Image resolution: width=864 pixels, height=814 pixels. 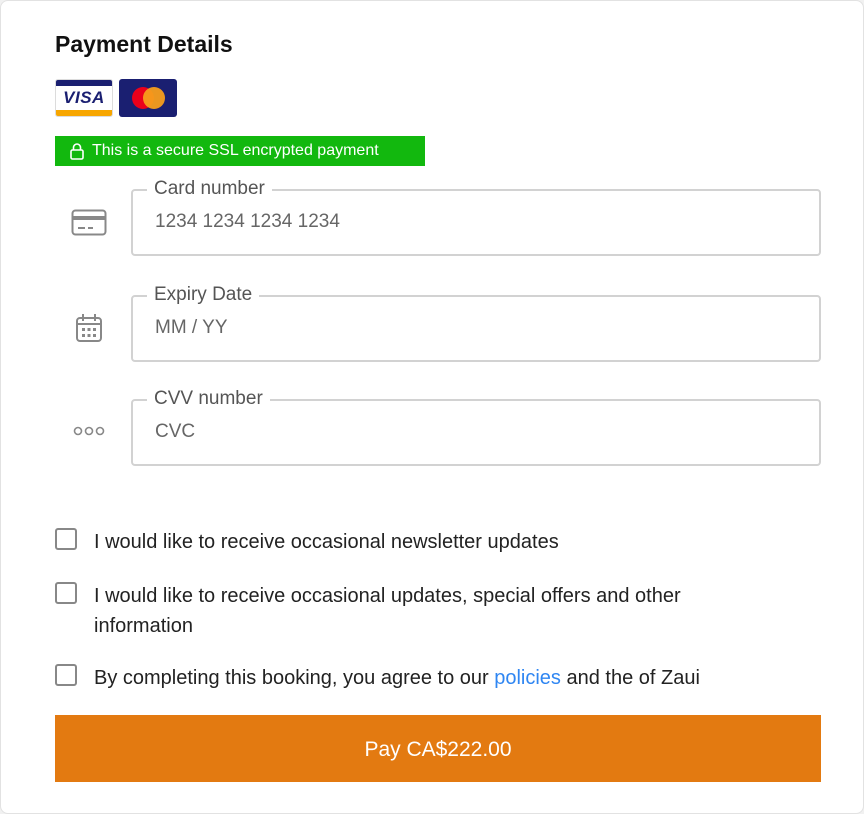 I want to click on policies-link: policies, so click(x=527, y=678).